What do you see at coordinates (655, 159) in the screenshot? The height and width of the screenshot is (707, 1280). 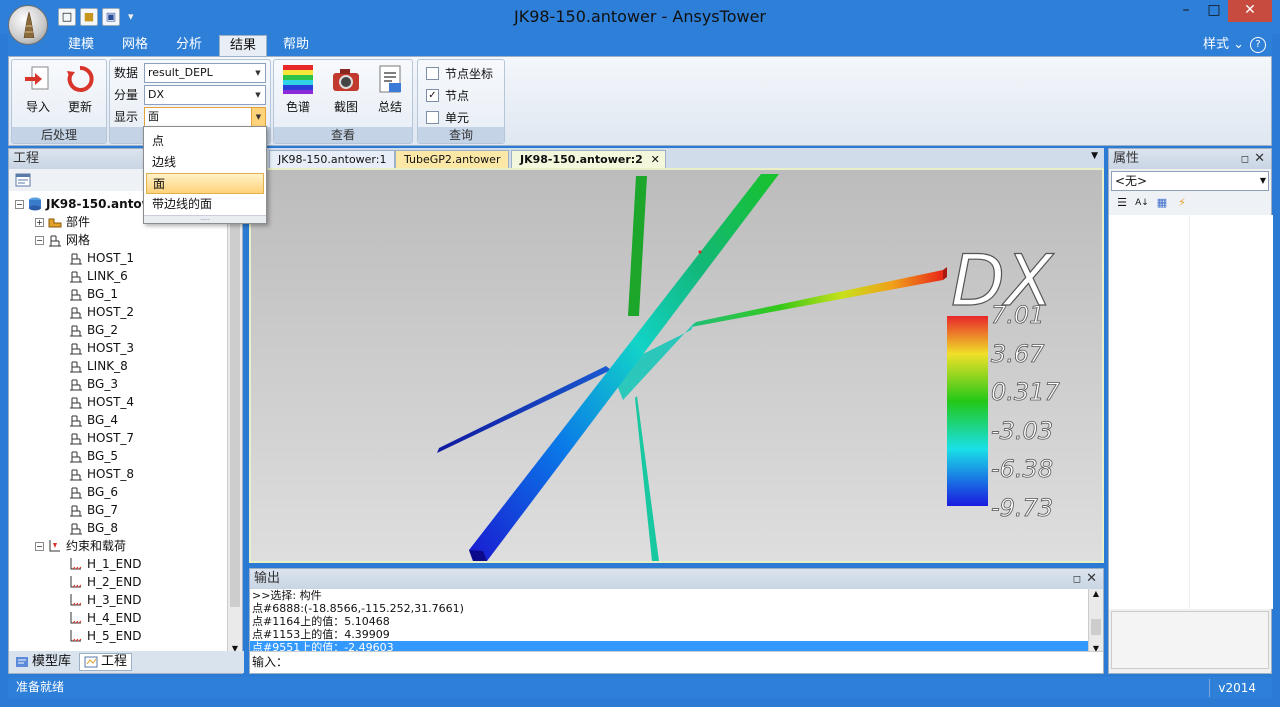 I see `doc-tab-close-icon: ✕` at bounding box center [655, 159].